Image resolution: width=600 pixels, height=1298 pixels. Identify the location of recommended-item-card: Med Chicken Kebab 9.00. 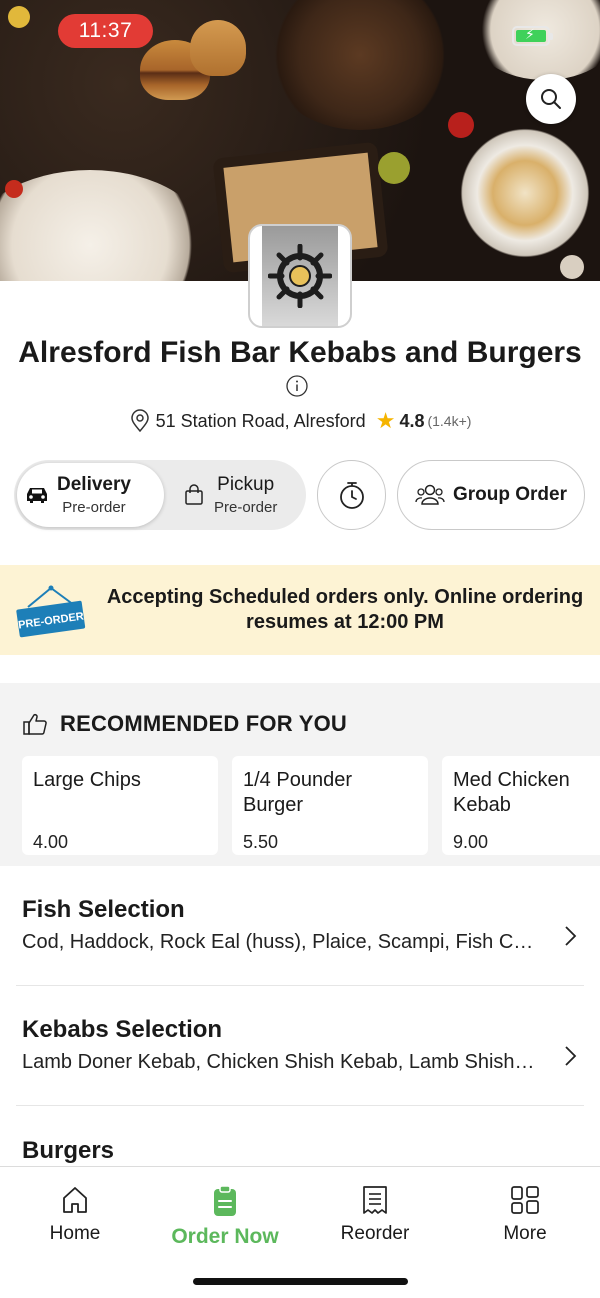
(521, 805).